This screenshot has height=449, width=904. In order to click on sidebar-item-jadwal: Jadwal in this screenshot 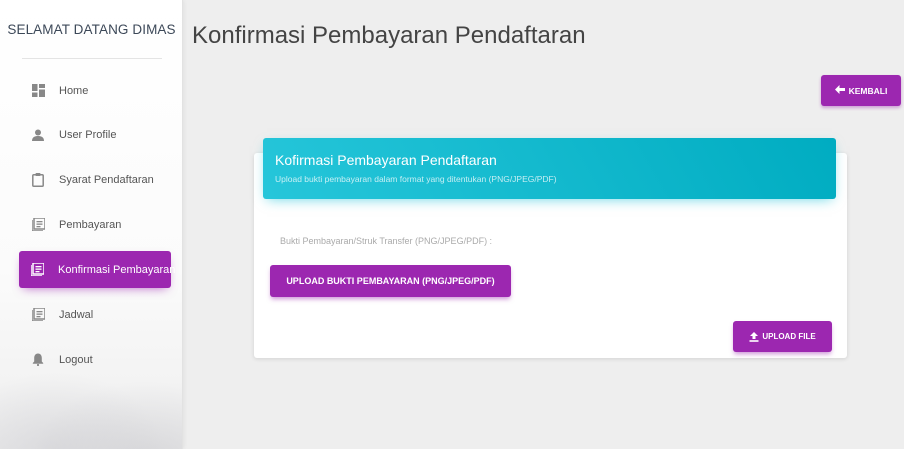, I will do `click(95, 314)`.